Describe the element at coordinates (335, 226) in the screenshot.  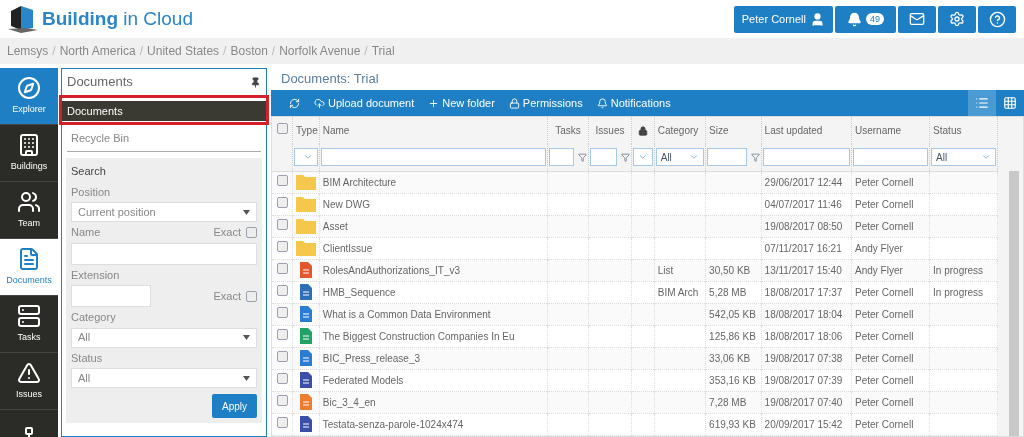
I see `file-name-cell: Asset` at that location.